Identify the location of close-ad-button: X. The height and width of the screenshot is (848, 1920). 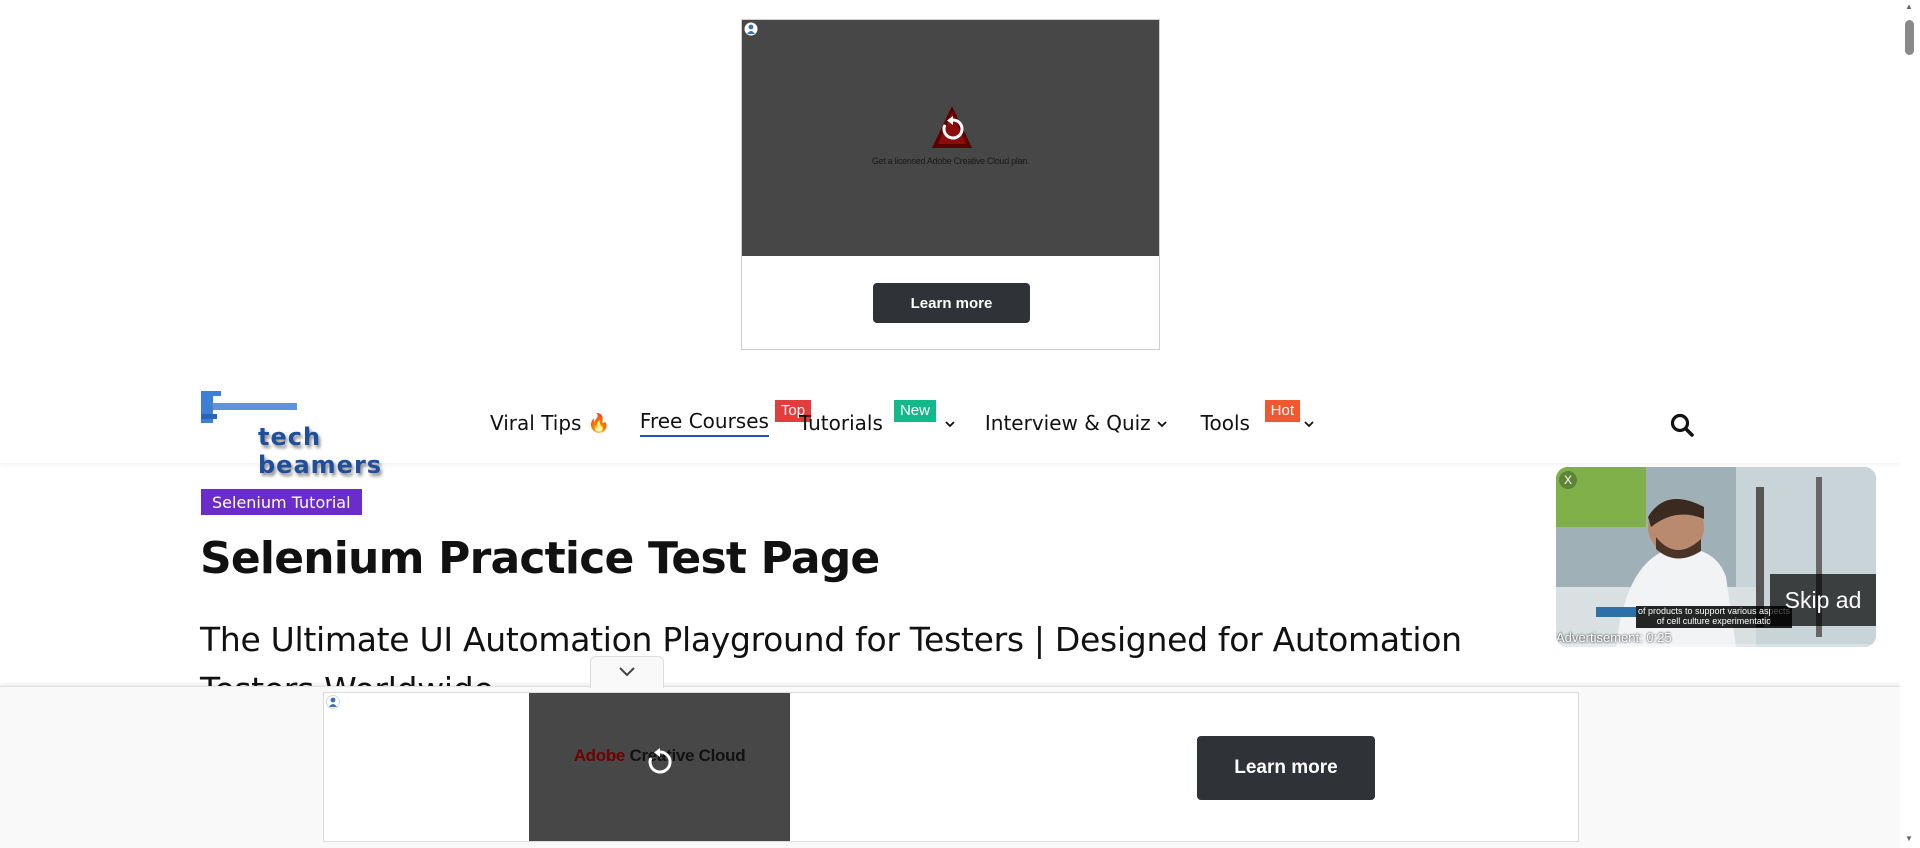
(1568, 480).